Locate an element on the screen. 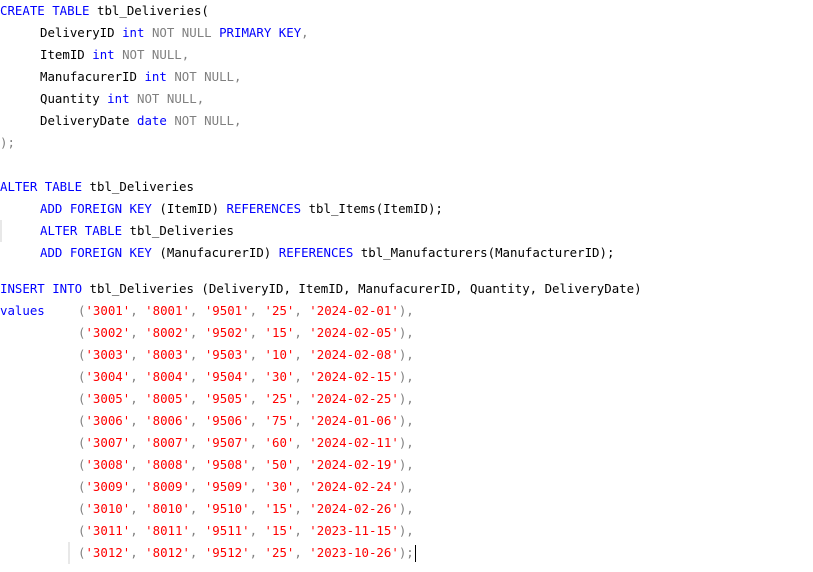 The height and width of the screenshot is (572, 813). value-literal: '2024-02-26' is located at coordinates (354, 508).